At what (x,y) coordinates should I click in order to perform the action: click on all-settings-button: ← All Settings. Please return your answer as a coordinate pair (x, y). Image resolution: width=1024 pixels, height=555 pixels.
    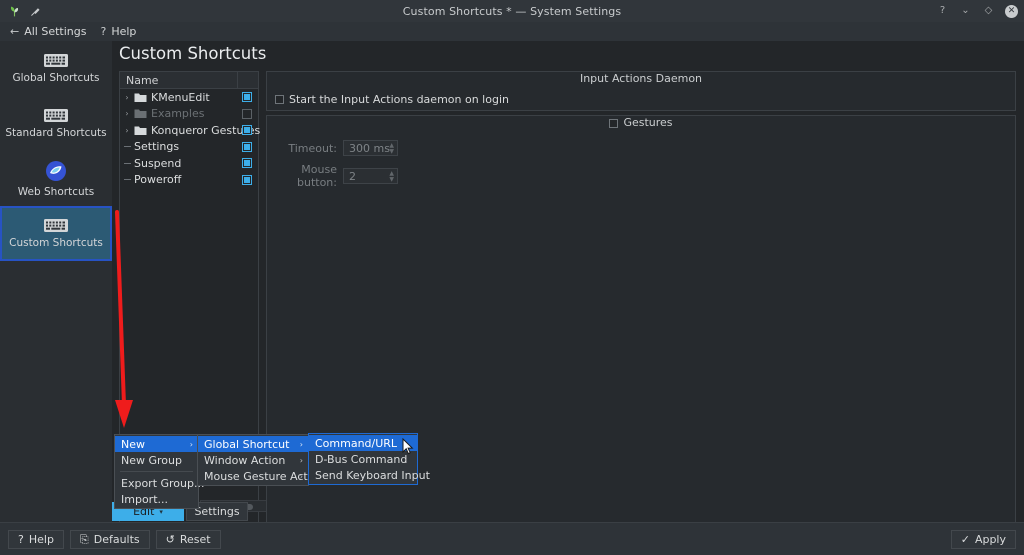
    Looking at the image, I should click on (48, 31).